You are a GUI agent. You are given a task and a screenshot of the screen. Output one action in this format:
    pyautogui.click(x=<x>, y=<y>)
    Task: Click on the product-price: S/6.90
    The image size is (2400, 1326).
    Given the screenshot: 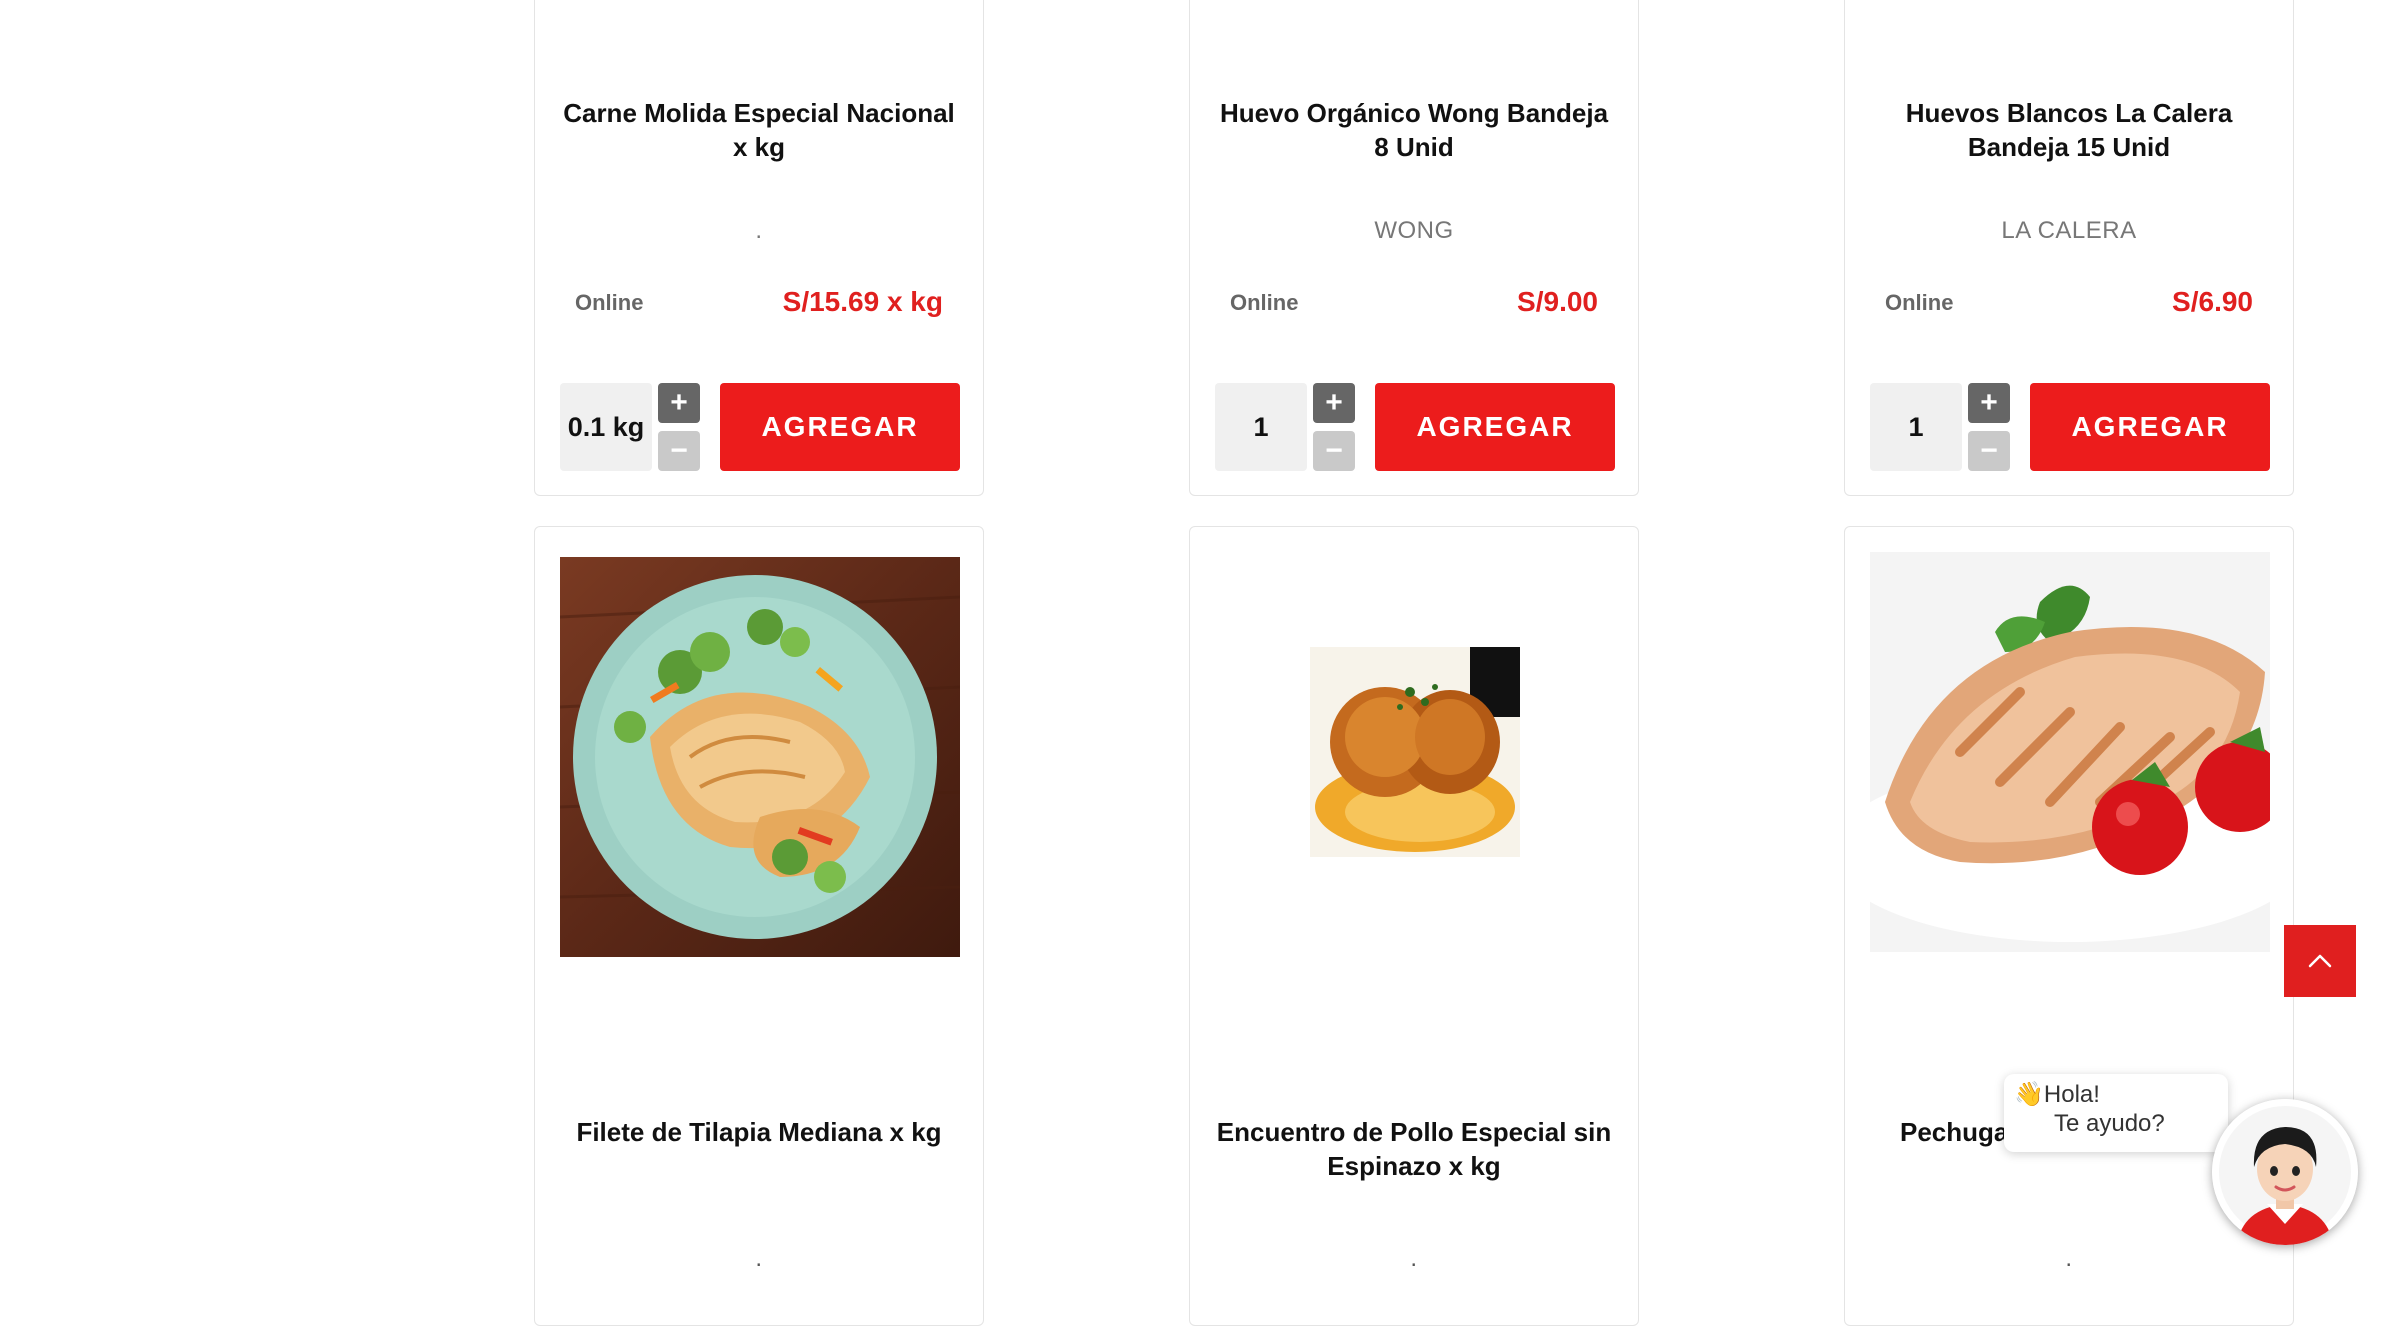 What is the action you would take?
    pyautogui.click(x=2212, y=301)
    